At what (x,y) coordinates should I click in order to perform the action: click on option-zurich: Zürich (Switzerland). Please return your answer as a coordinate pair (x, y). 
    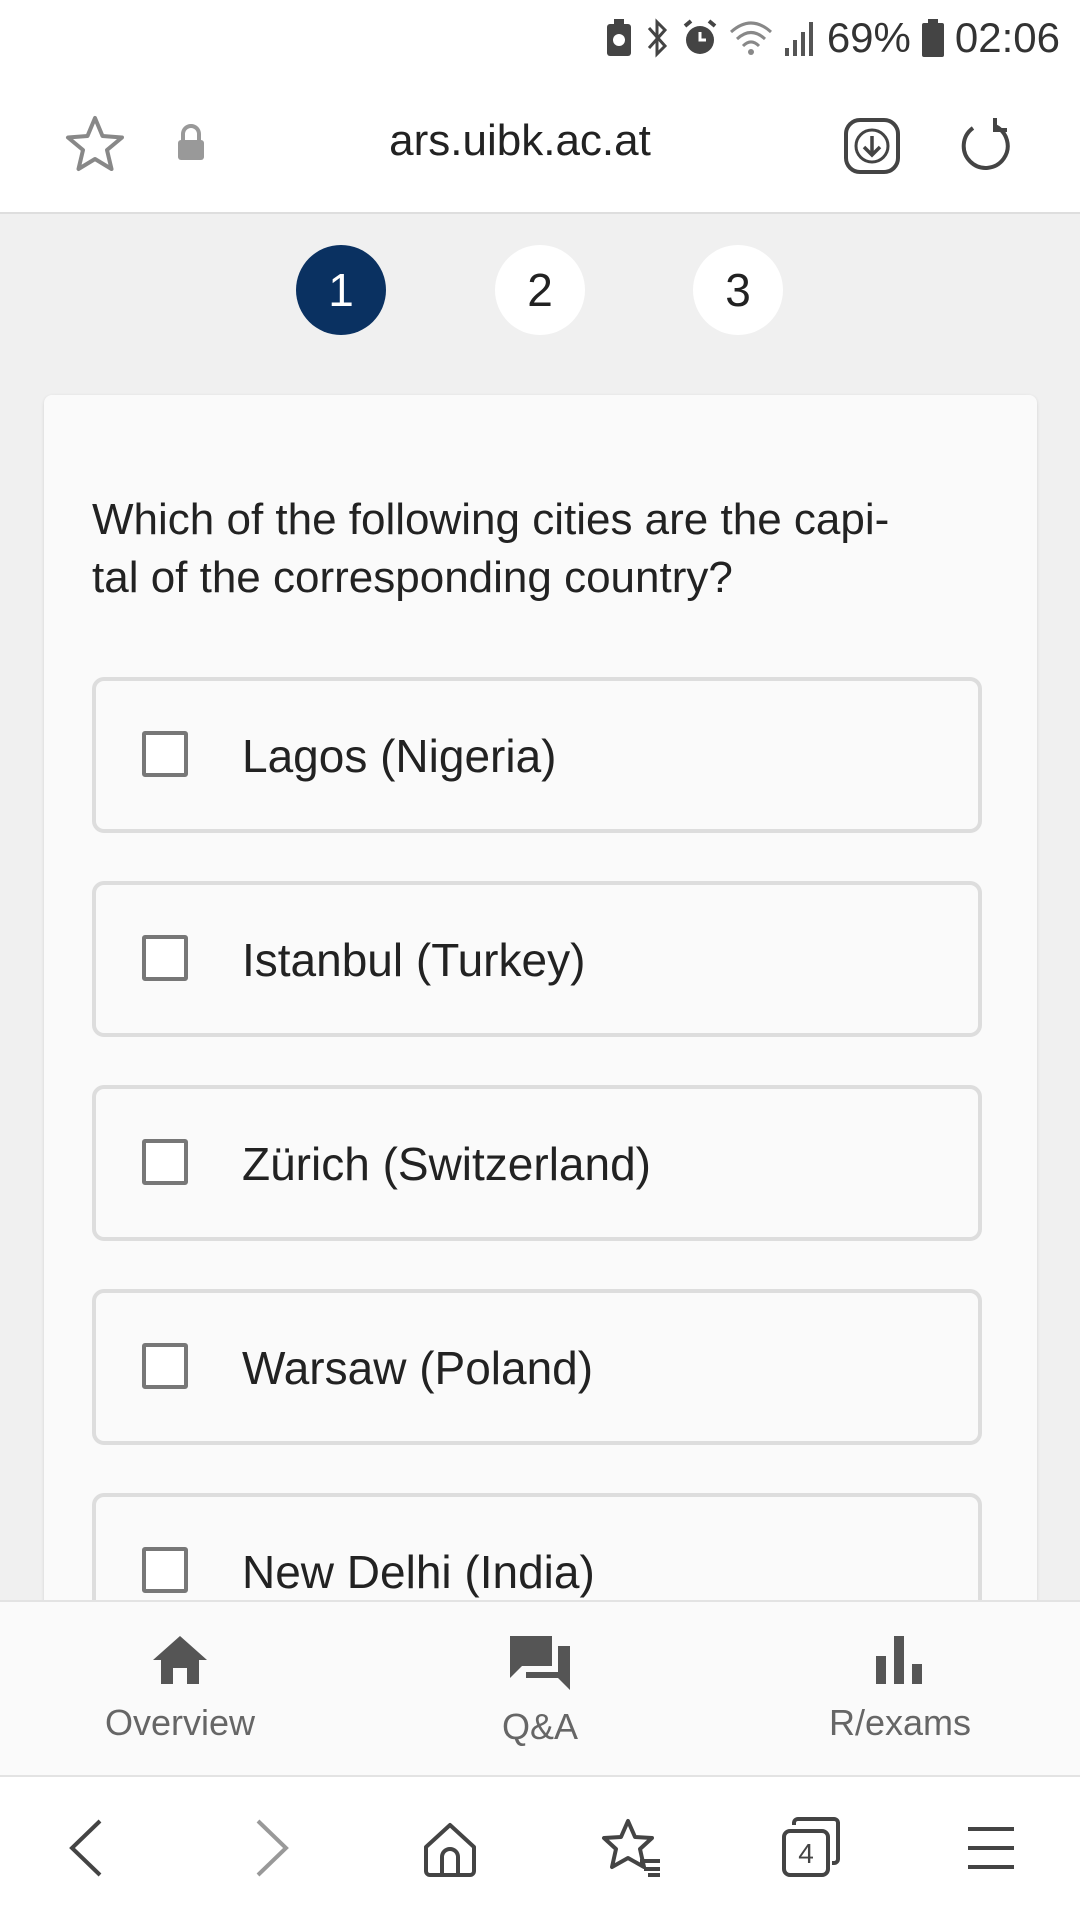
    Looking at the image, I should click on (537, 1163).